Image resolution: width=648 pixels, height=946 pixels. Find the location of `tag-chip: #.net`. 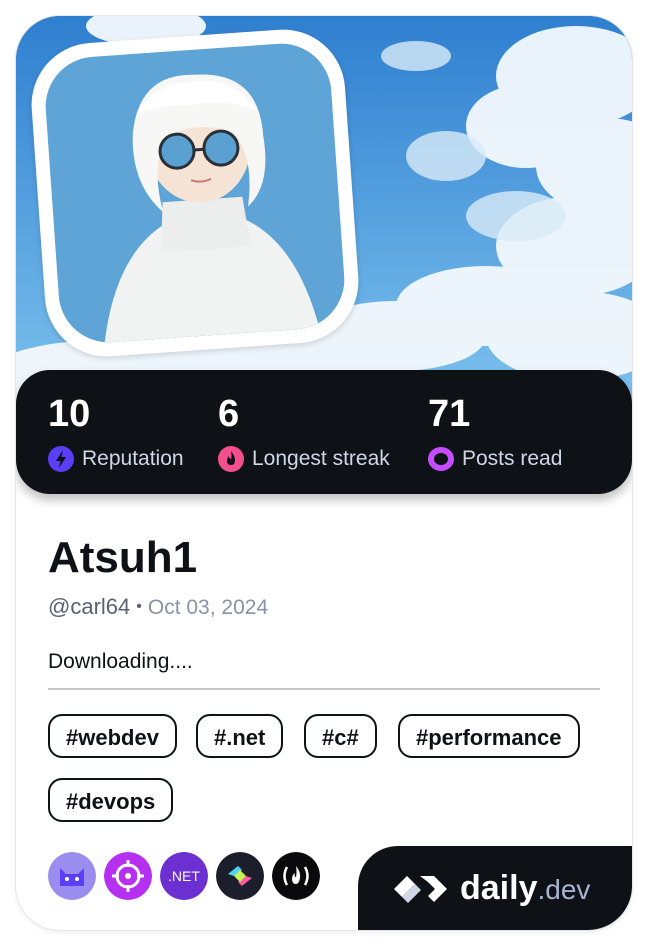

tag-chip: #.net is located at coordinates (240, 736).